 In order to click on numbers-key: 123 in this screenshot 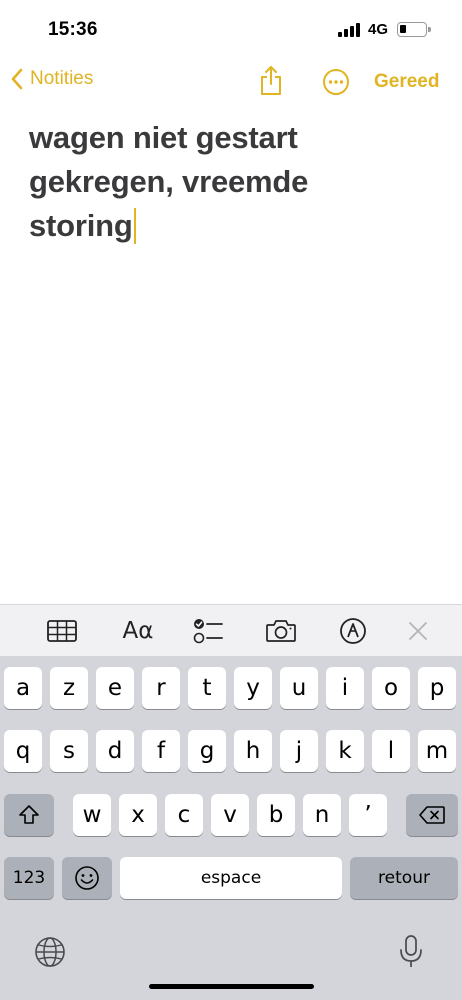, I will do `click(29, 878)`.